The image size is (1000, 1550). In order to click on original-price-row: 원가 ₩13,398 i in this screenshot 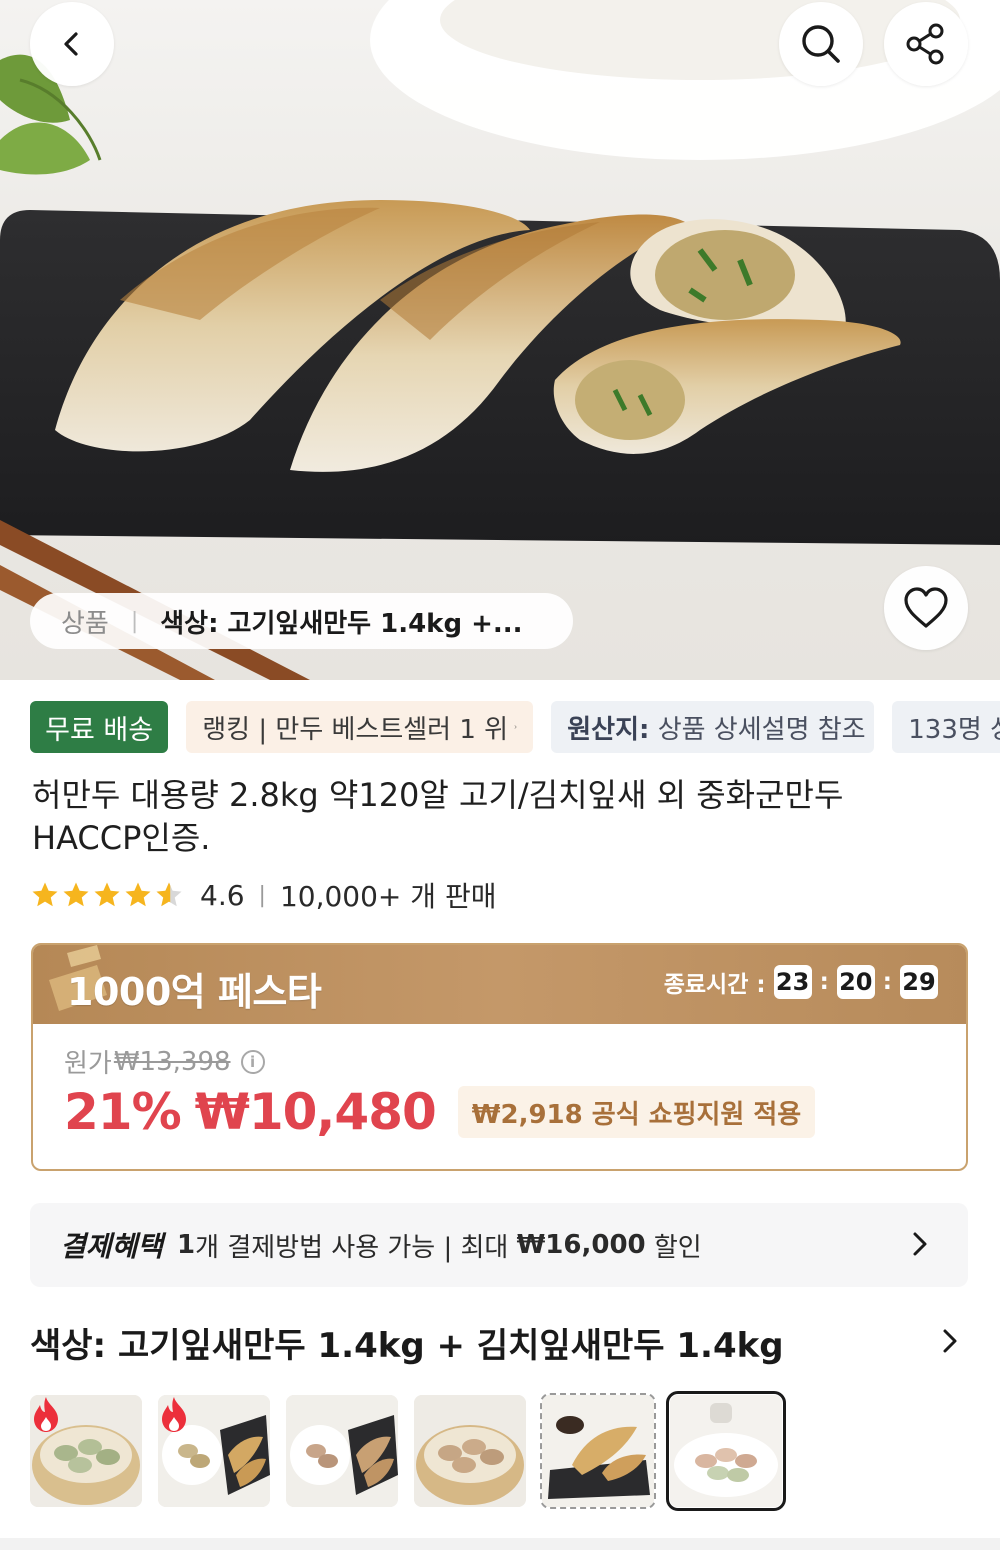, I will do `click(164, 1061)`.